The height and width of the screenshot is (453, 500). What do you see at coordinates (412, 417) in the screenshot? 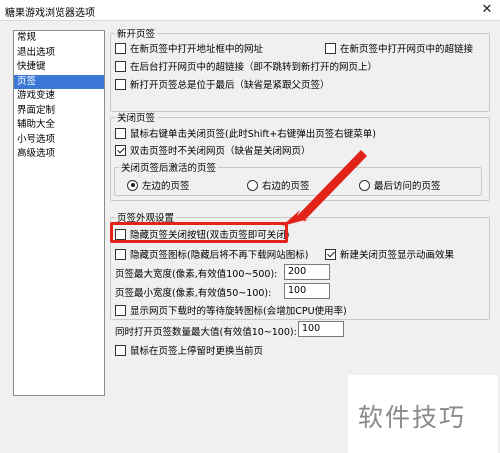
I see `watermark-text: 软件技巧` at bounding box center [412, 417].